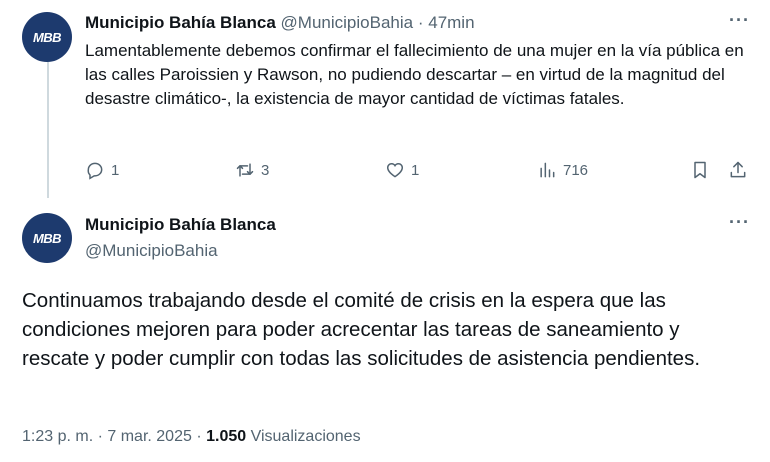 The height and width of the screenshot is (462, 770). I want to click on share-icon, so click(738, 169).